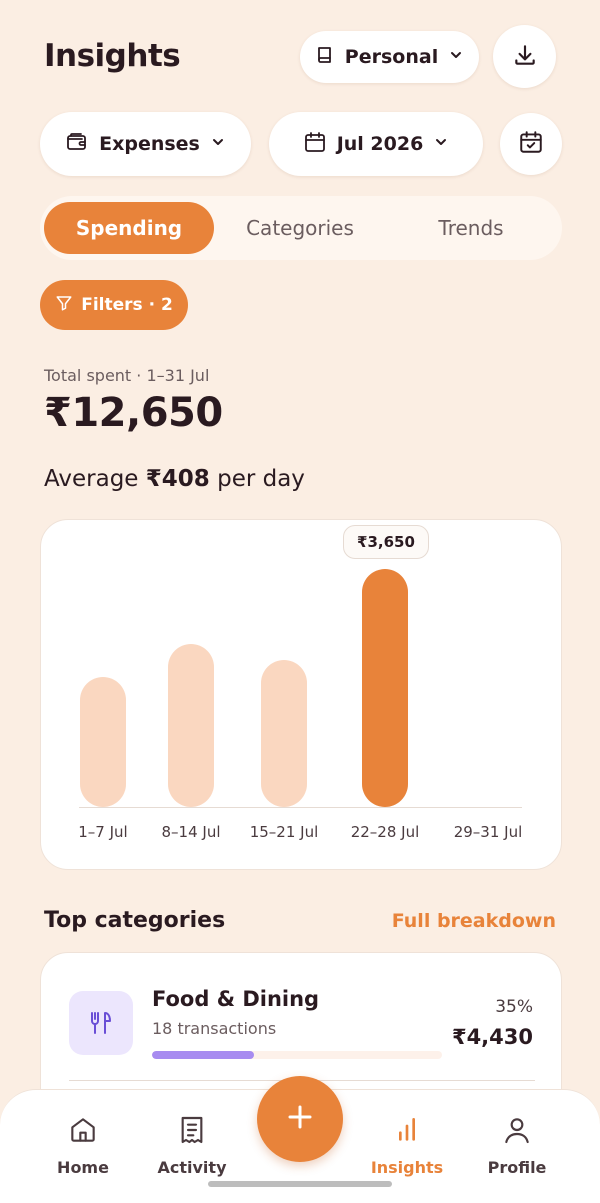 Image resolution: width=600 pixels, height=1203 pixels. What do you see at coordinates (488, 832) in the screenshot?
I see `chart-x-label: 29–31 Jul` at bounding box center [488, 832].